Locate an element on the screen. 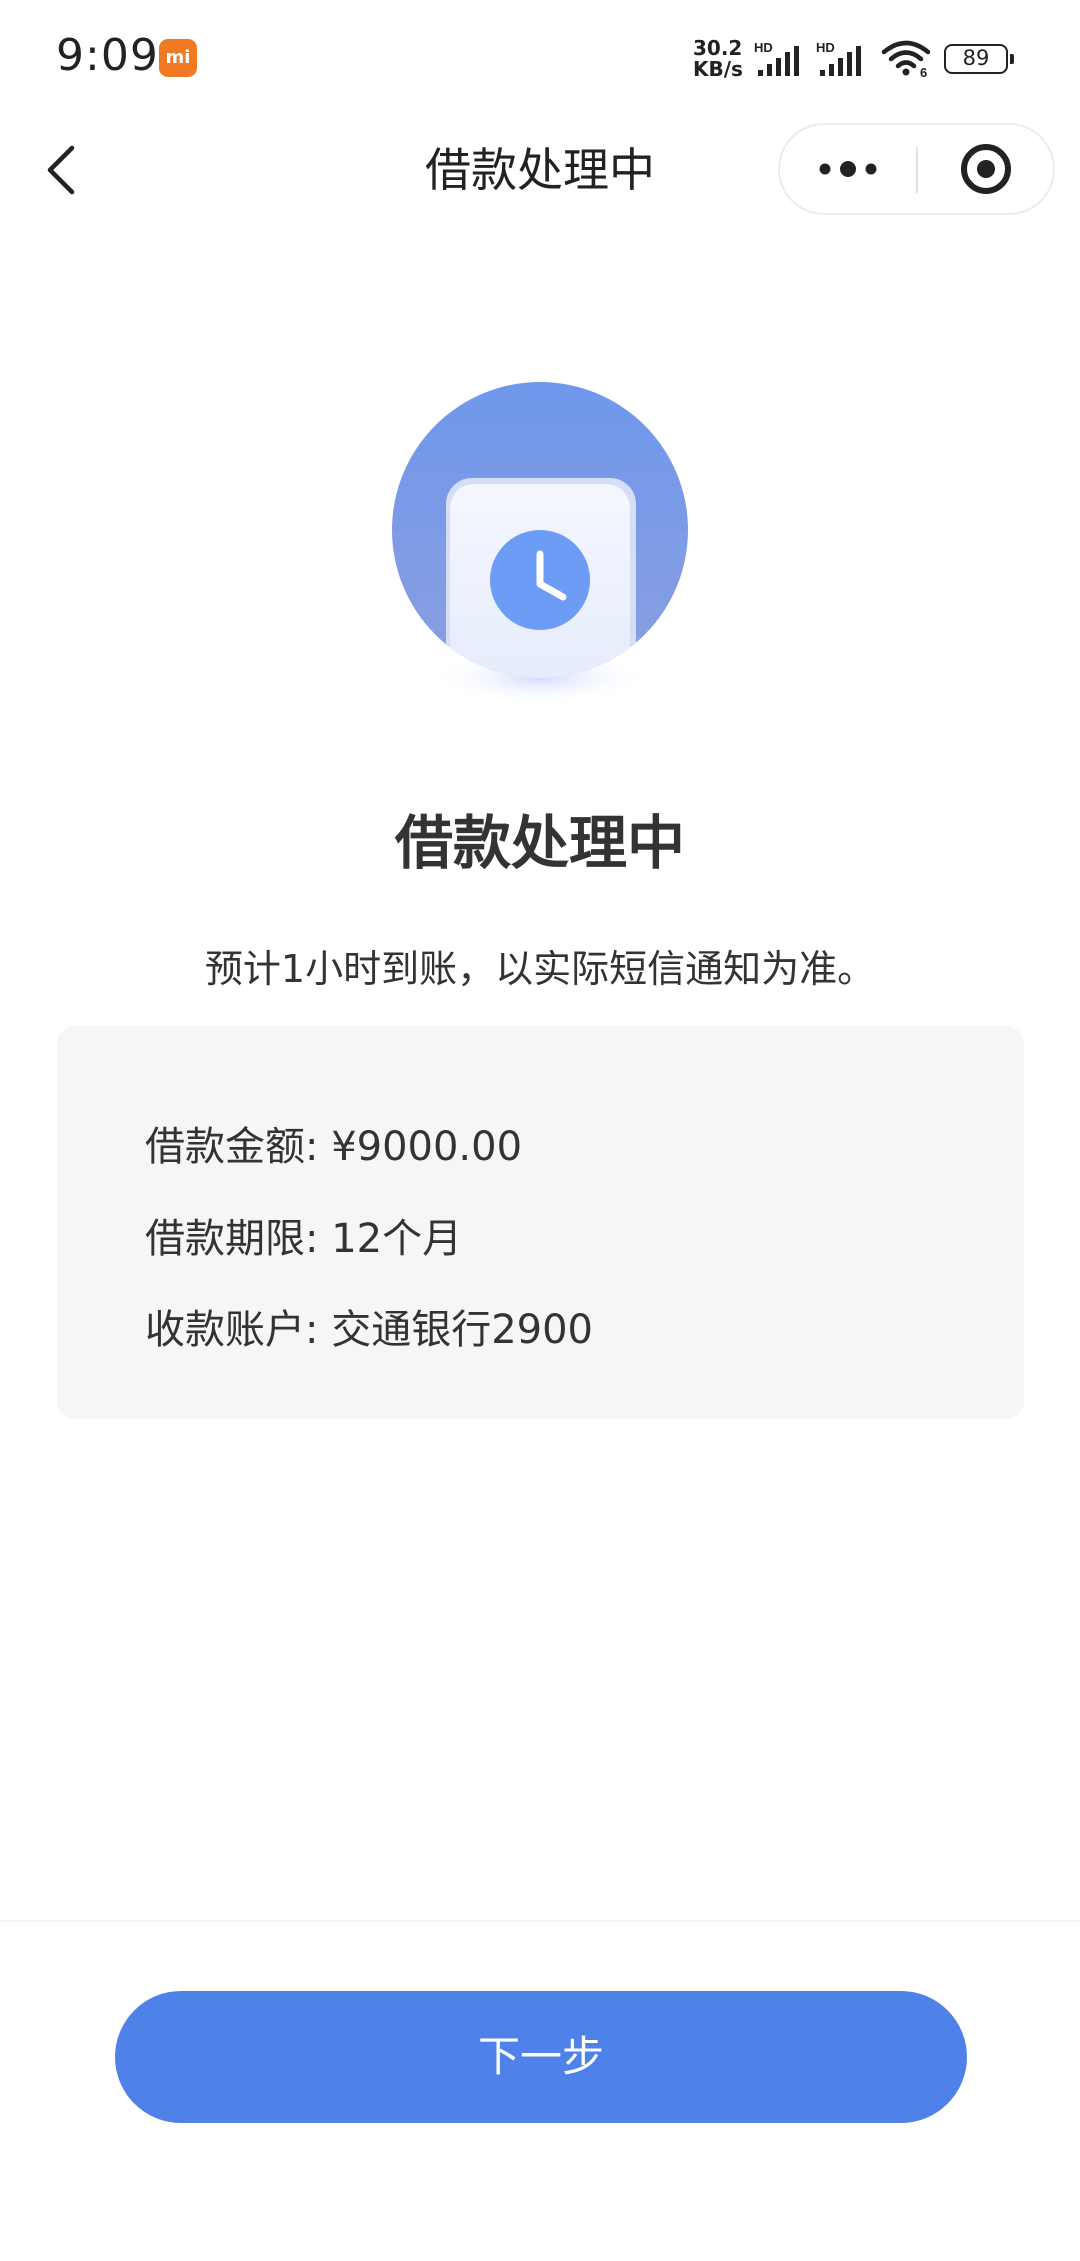  bottom-divider is located at coordinates (540, 1921).